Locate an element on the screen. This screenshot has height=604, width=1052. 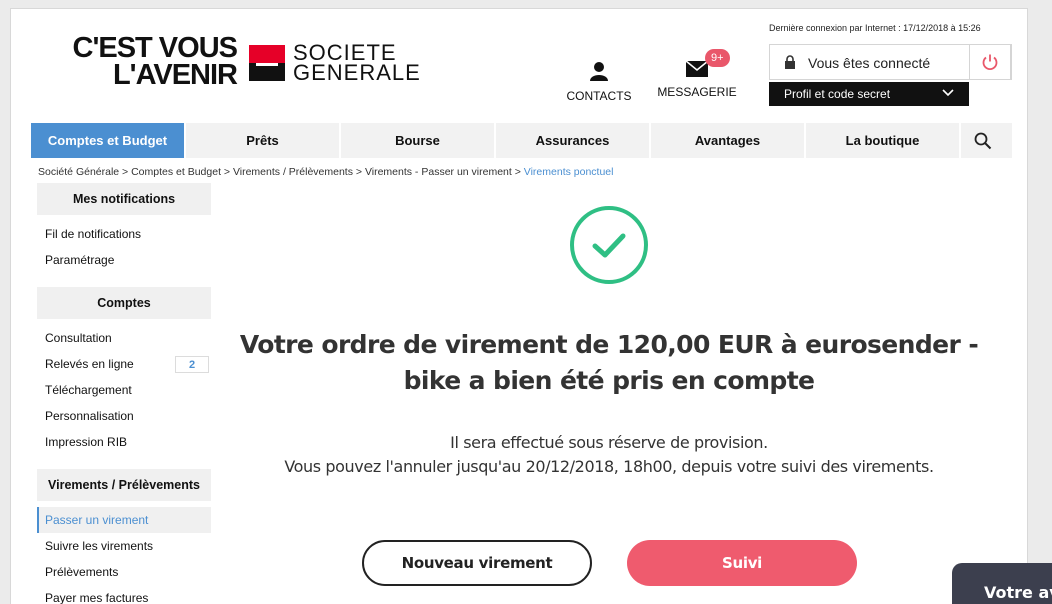
sidebar-section-title: Virements / Prélèvements is located at coordinates (124, 485).